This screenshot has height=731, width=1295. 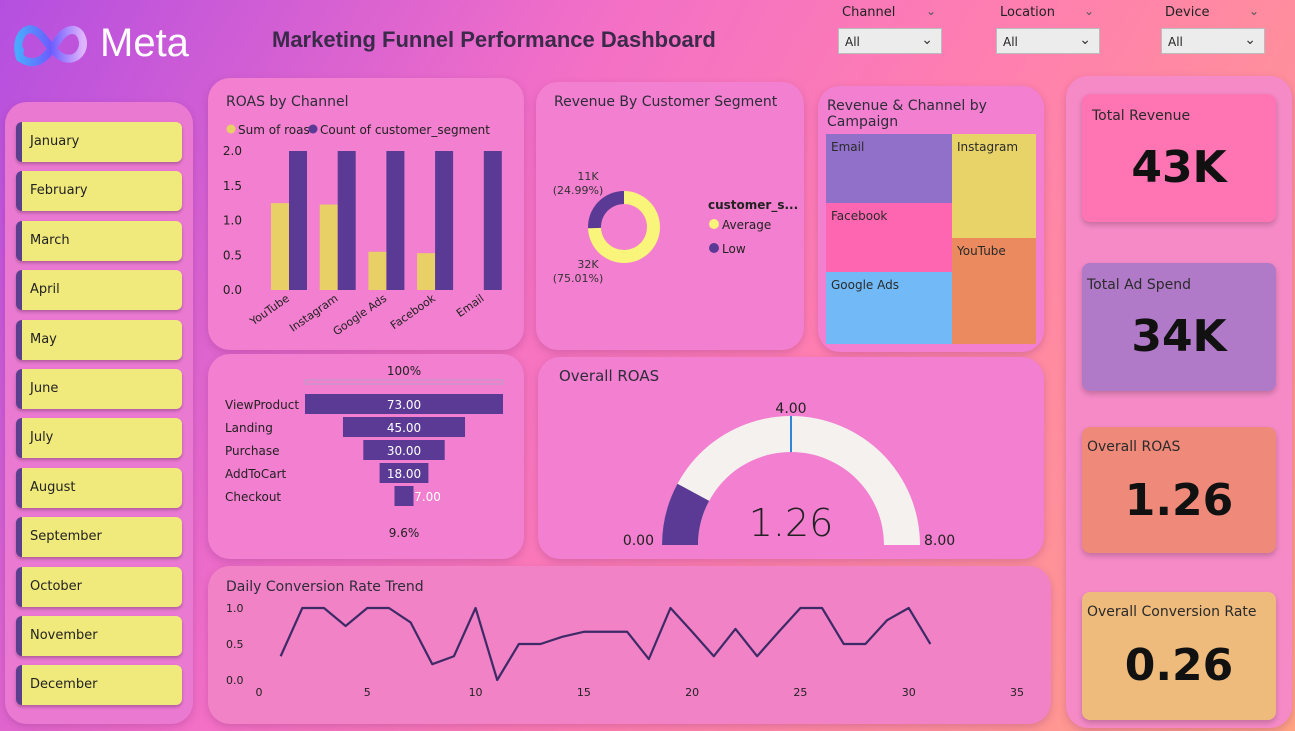 I want to click on device-select: All ⌄, so click(x=1213, y=41).